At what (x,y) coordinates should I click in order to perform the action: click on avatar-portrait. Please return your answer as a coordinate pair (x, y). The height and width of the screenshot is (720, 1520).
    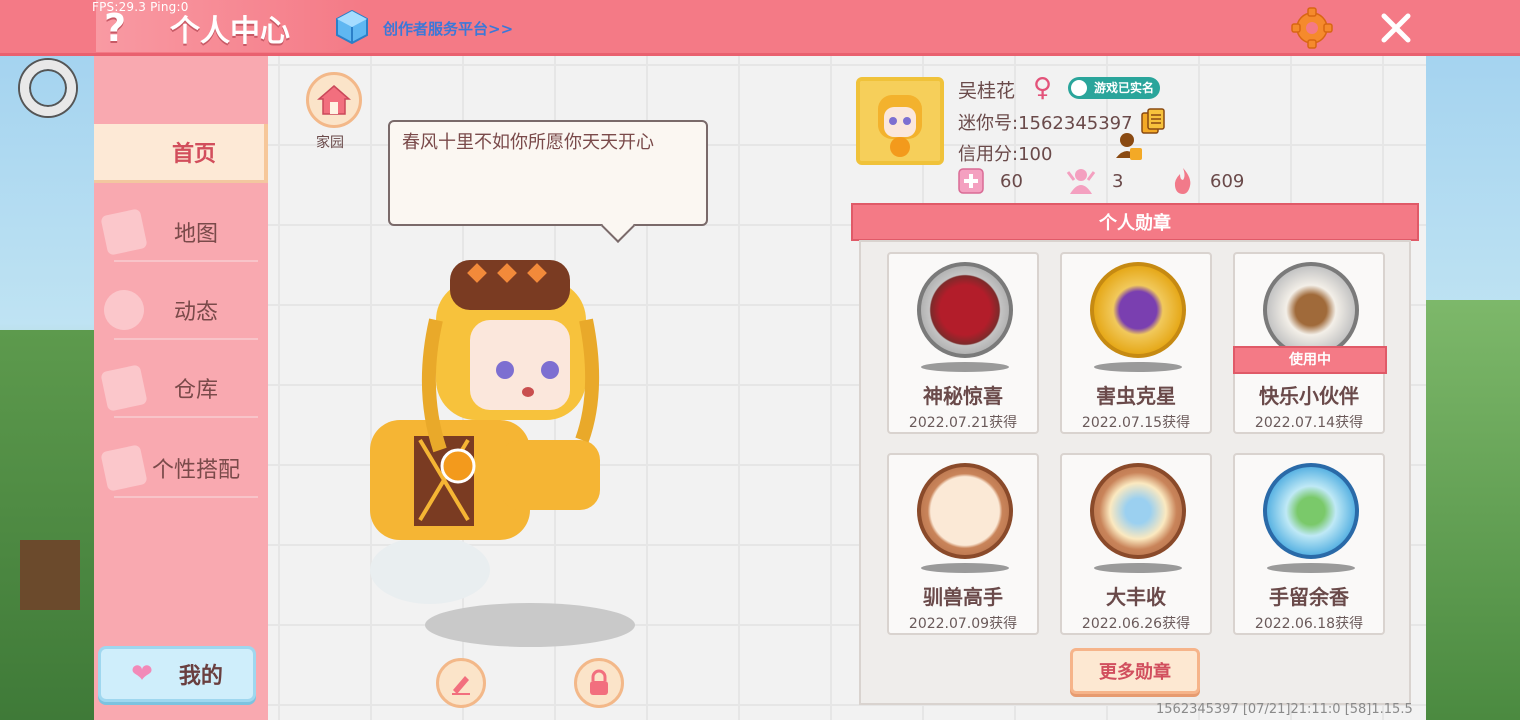
    Looking at the image, I should click on (900, 121).